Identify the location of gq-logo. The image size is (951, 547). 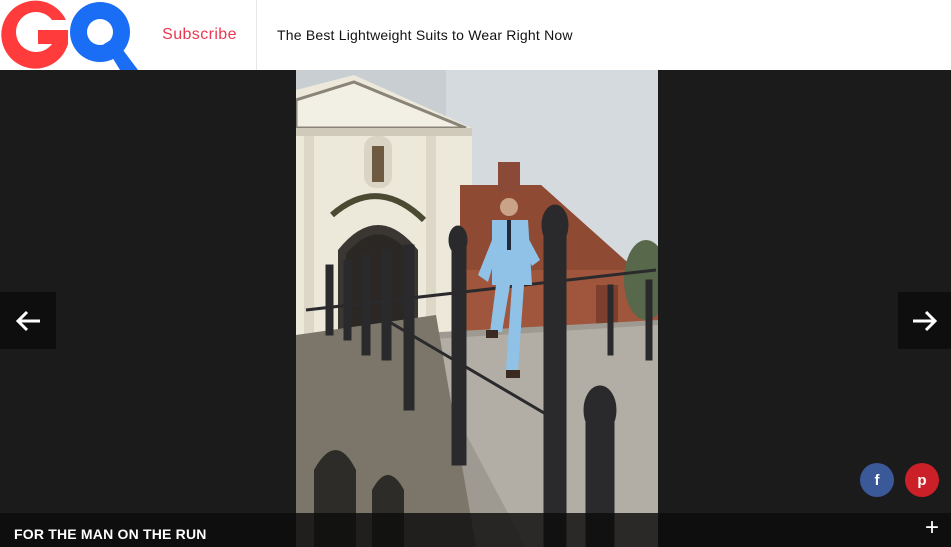
(69, 35).